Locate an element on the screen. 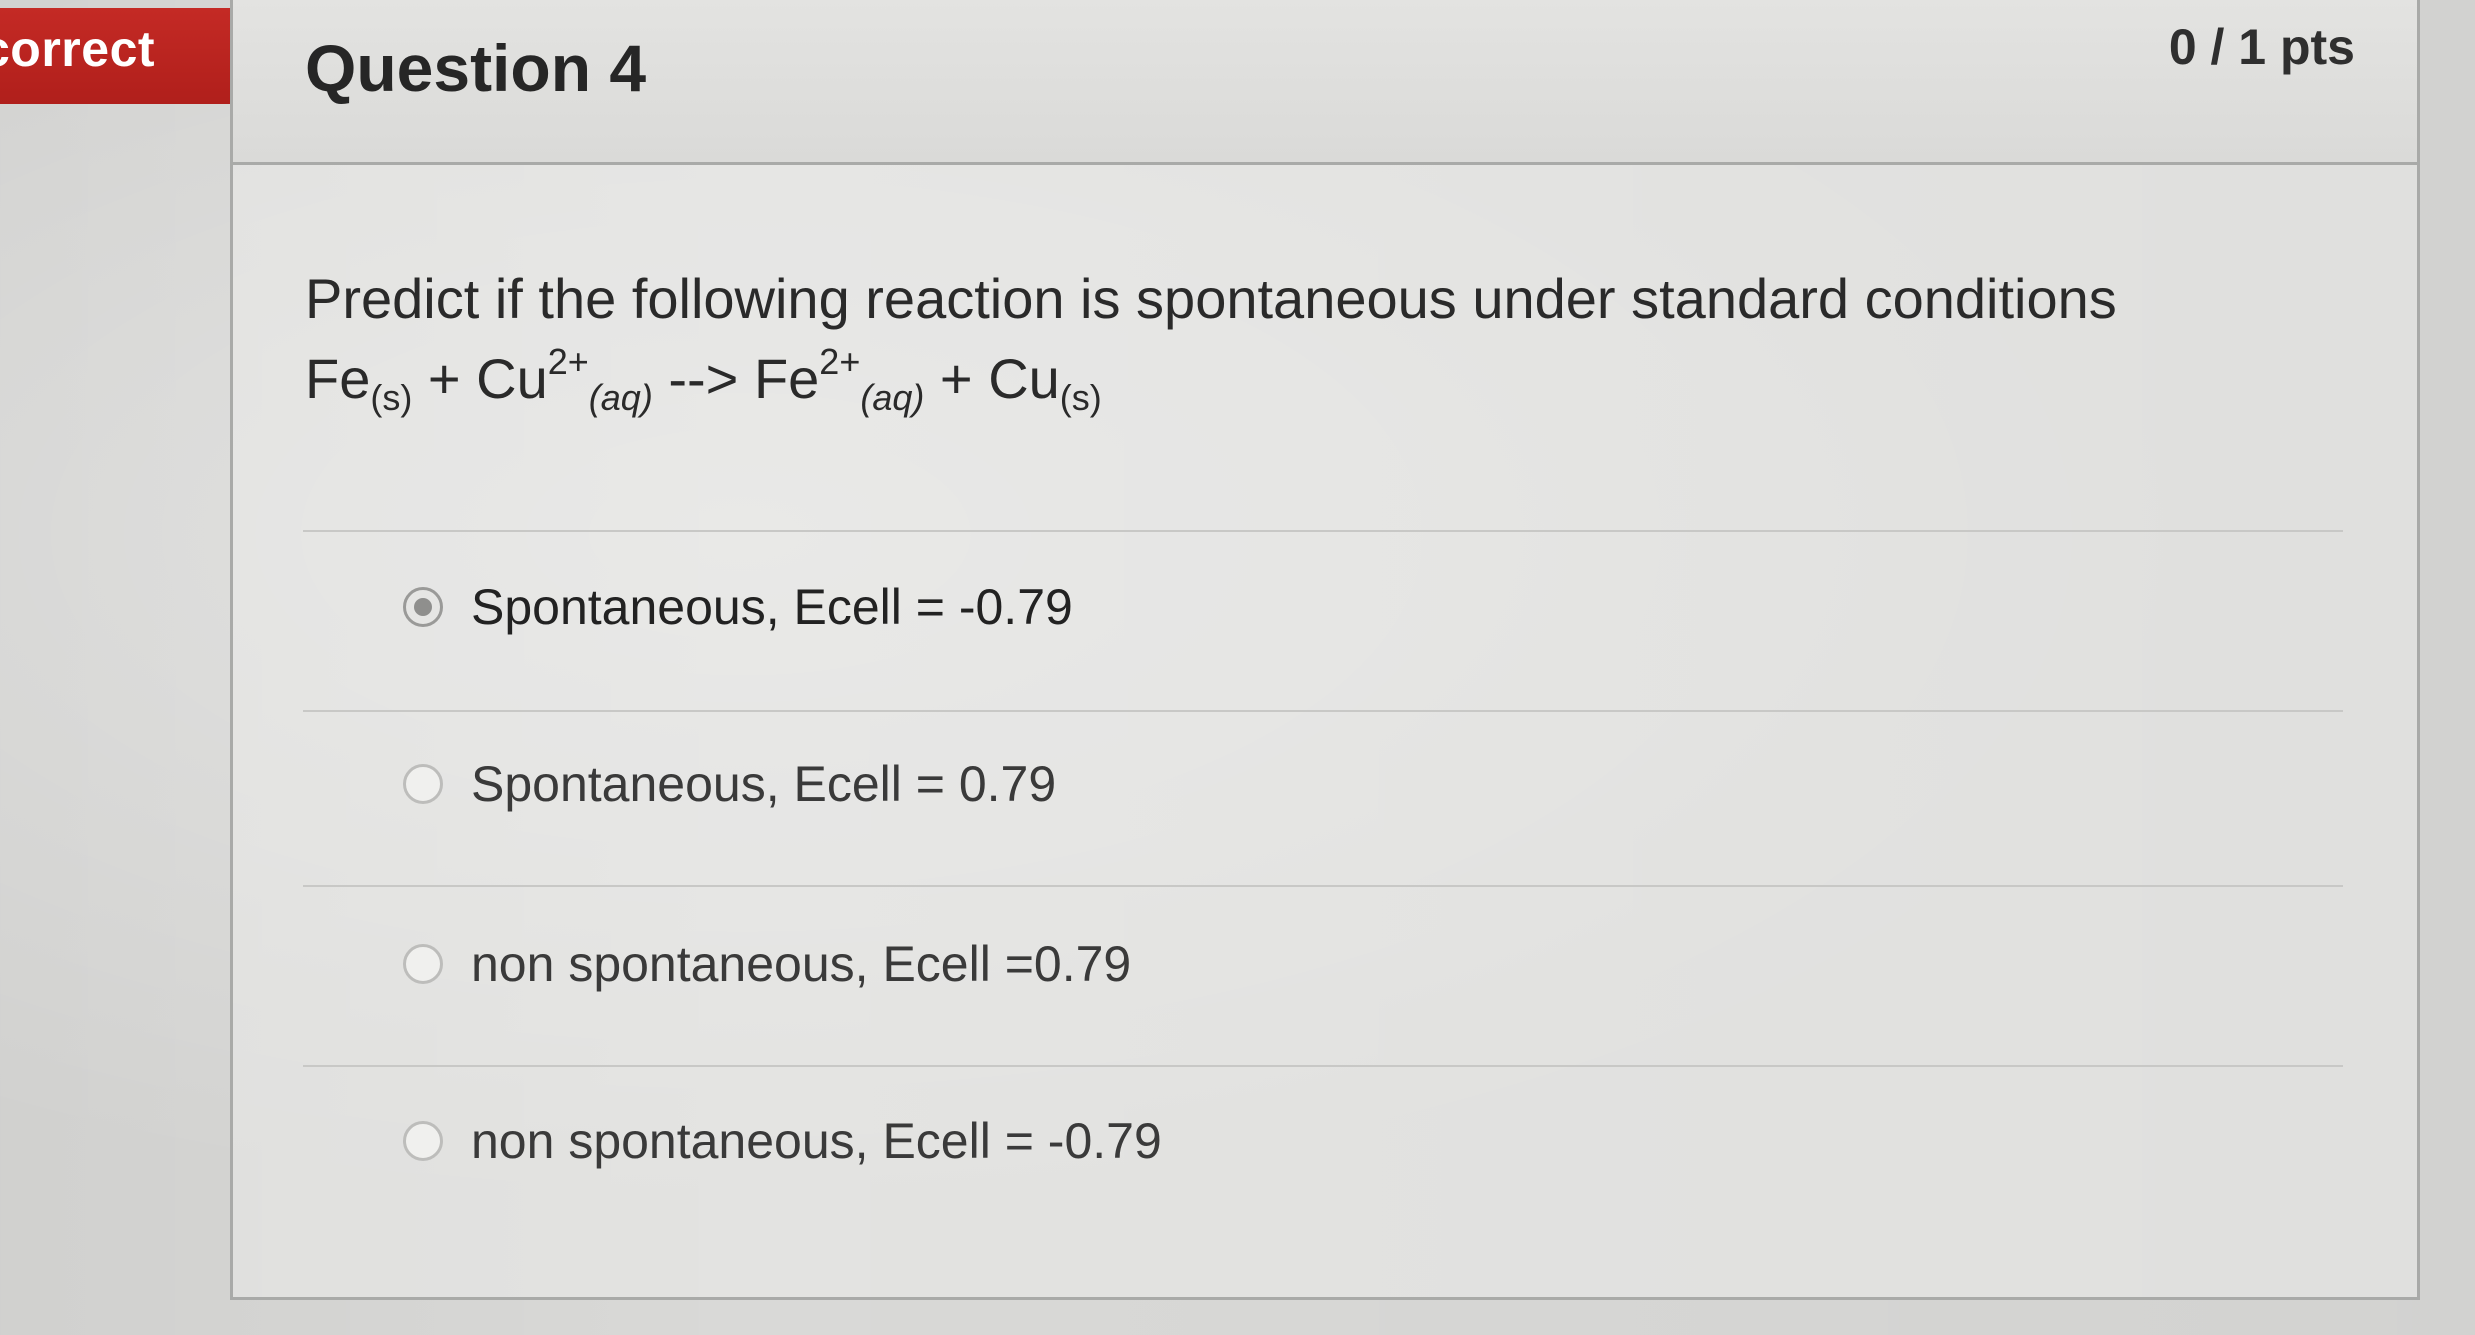  equation-fe: Fe is located at coordinates (338, 379).